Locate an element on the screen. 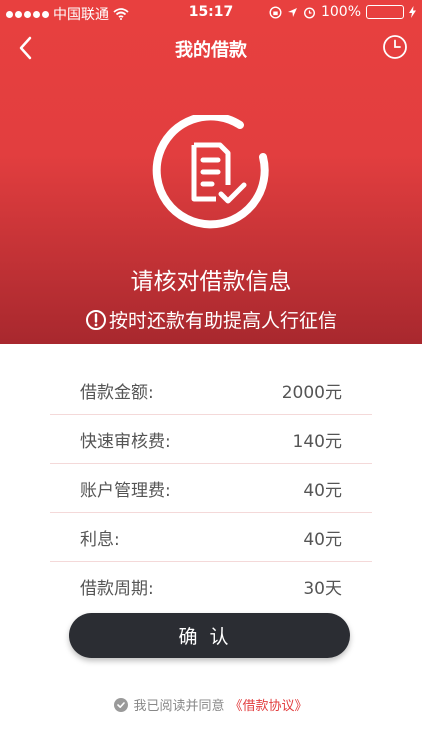 This screenshot has height=750, width=422. detail-label: 借款周期: is located at coordinates (117, 589).